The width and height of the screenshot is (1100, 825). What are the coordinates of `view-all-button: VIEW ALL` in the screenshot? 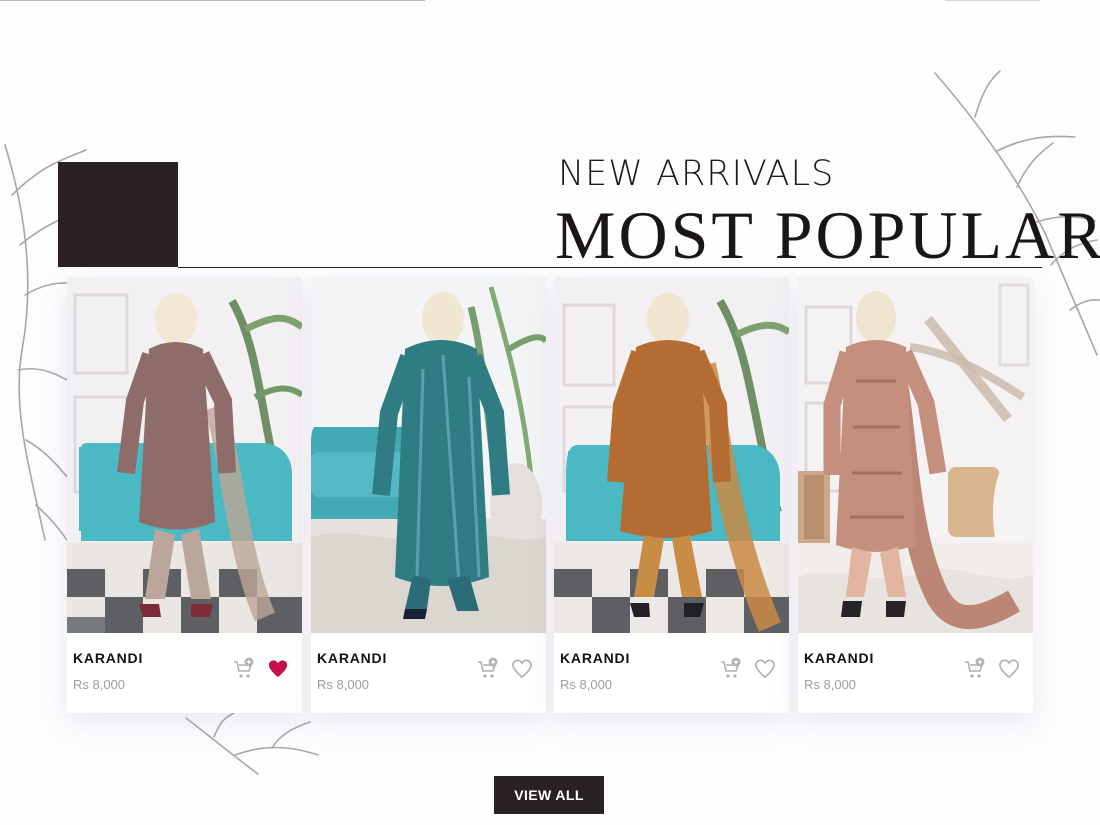 It's located at (549, 795).